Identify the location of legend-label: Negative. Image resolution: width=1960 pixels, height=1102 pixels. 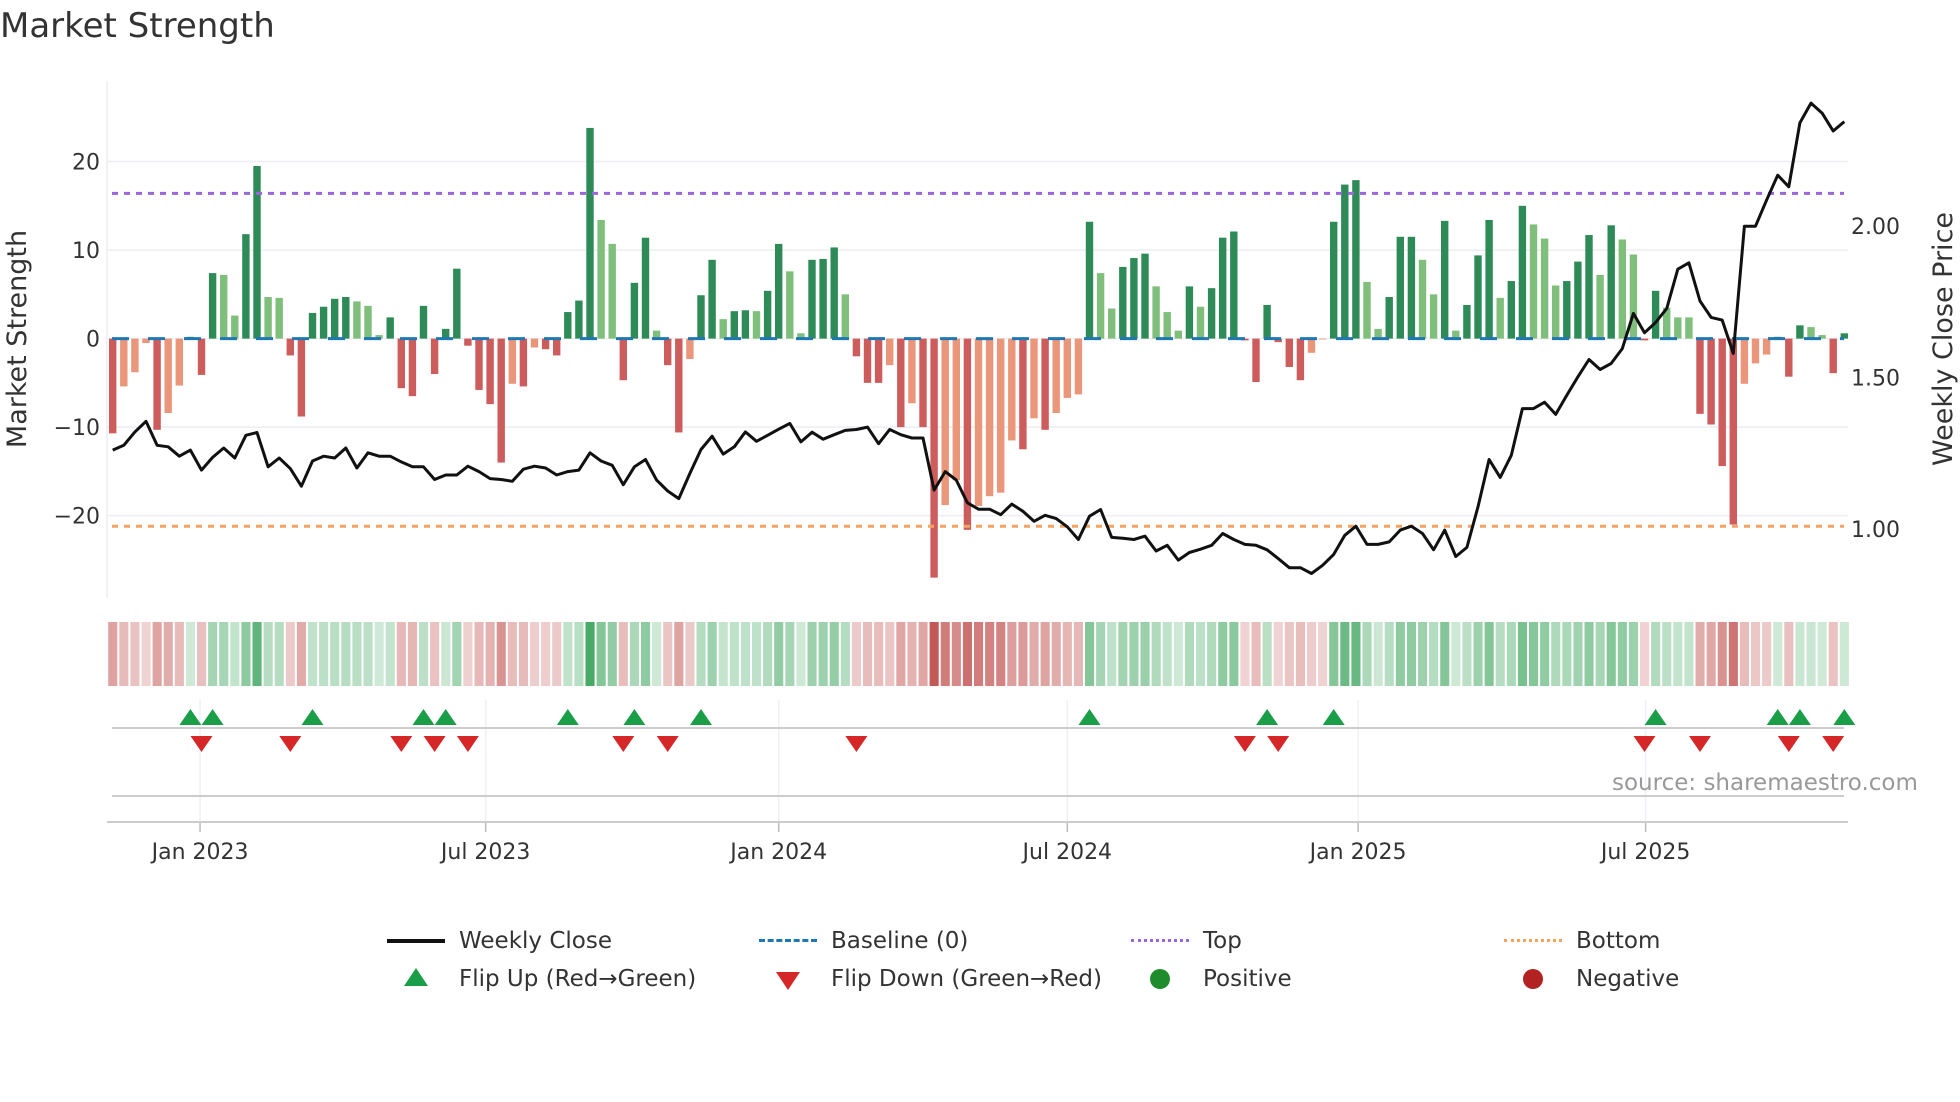
(1628, 979).